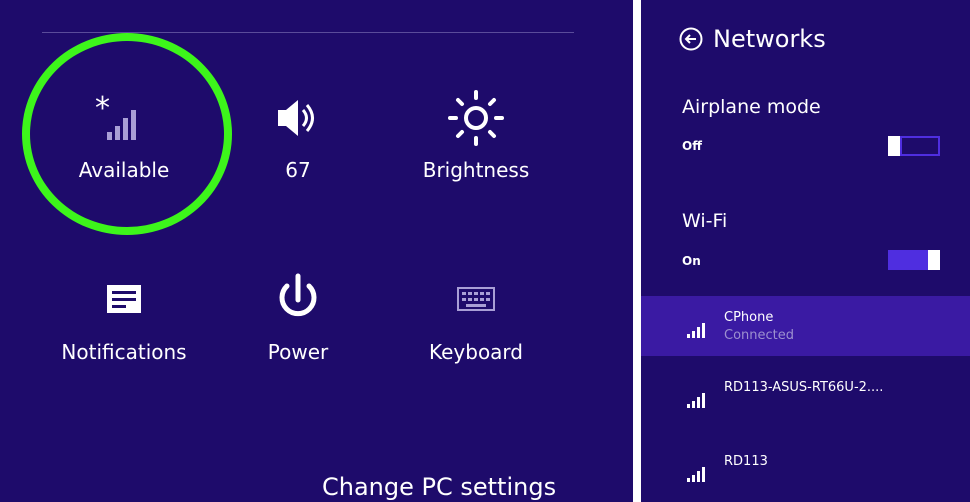  I want to click on power-tile: Power, so click(298, 317).